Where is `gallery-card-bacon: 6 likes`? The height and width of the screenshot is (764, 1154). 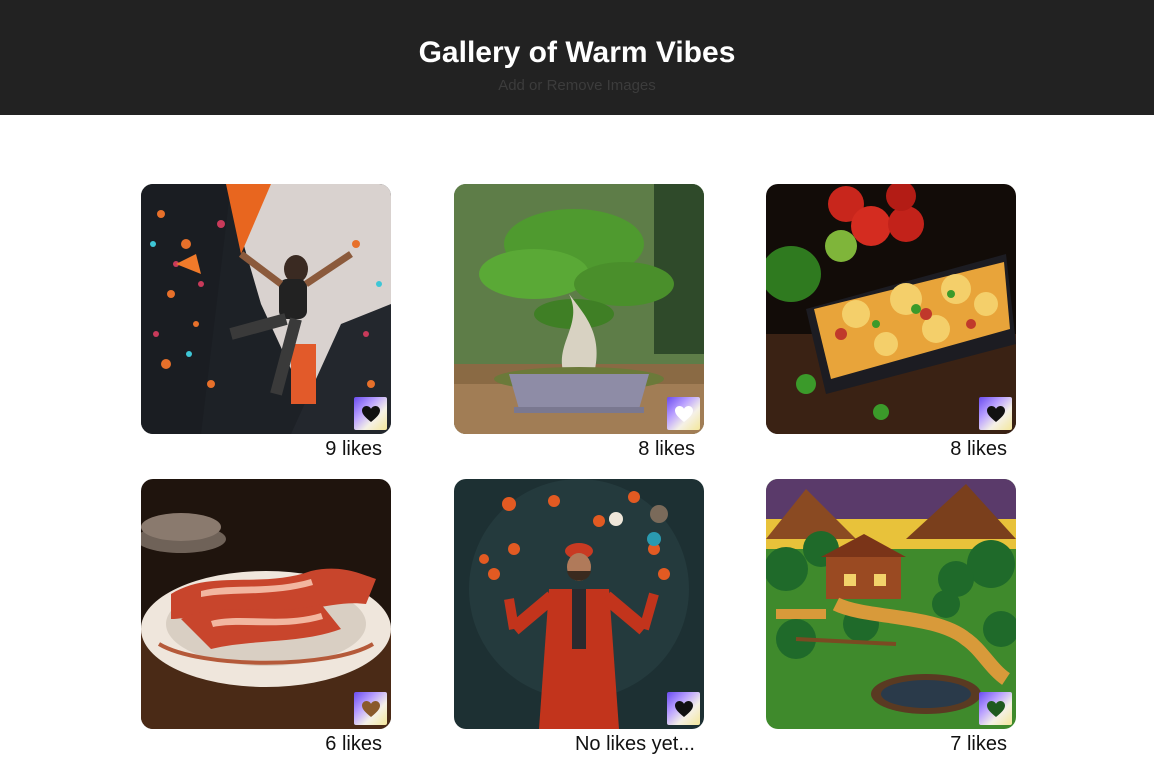 gallery-card-bacon: 6 likes is located at coordinates (266, 617).